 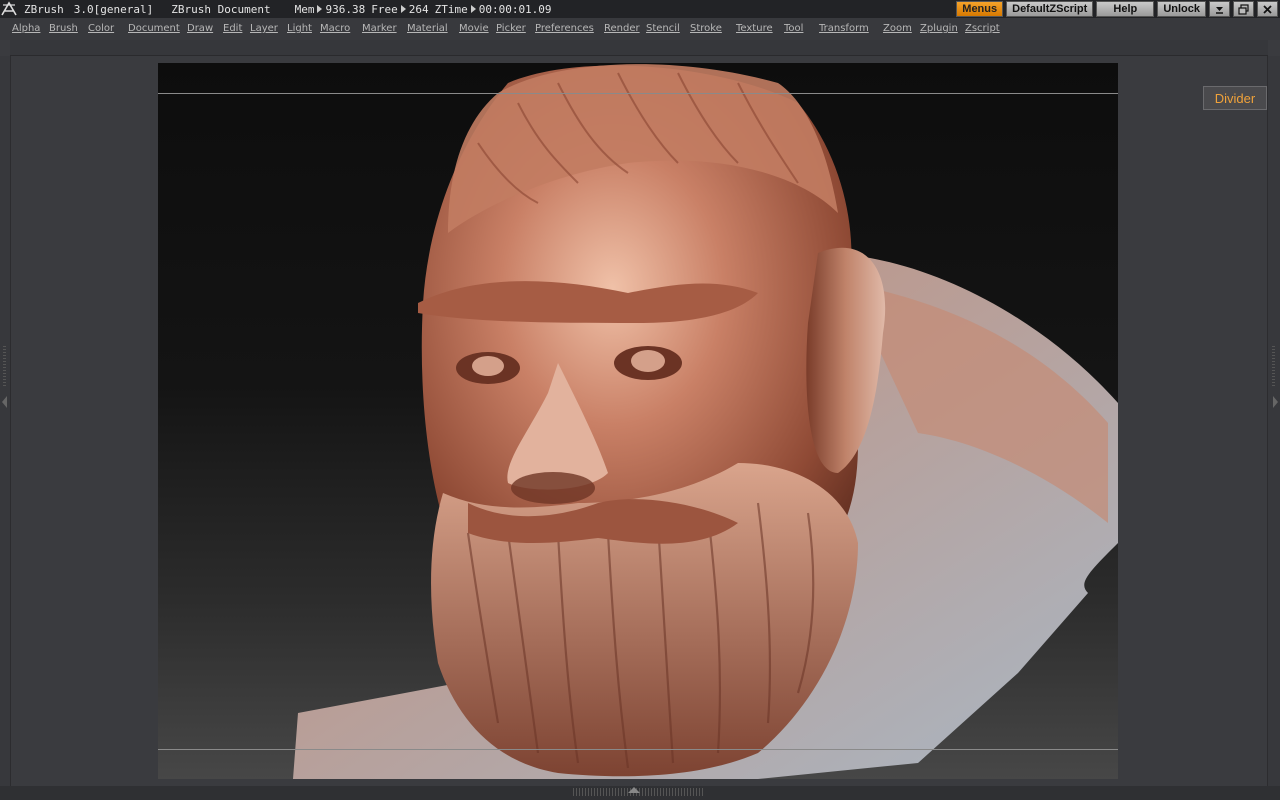 I want to click on ztime-label: ZTime, so click(x=451, y=9).